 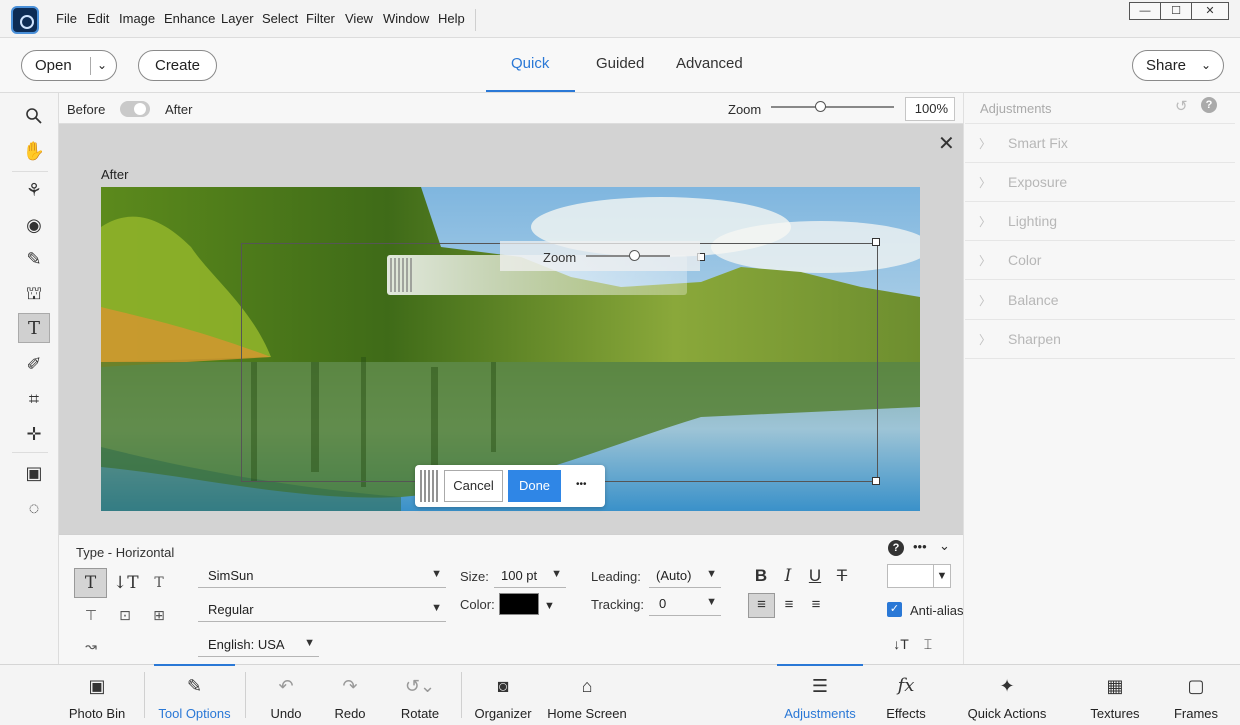 What do you see at coordinates (620, 63) in the screenshot?
I see `tab-guided: Guided` at bounding box center [620, 63].